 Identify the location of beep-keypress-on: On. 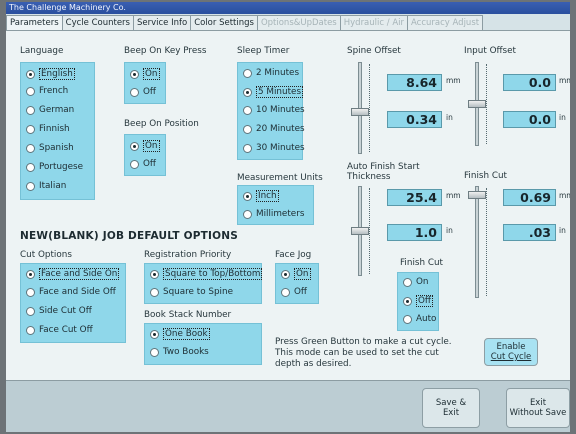
(145, 74).